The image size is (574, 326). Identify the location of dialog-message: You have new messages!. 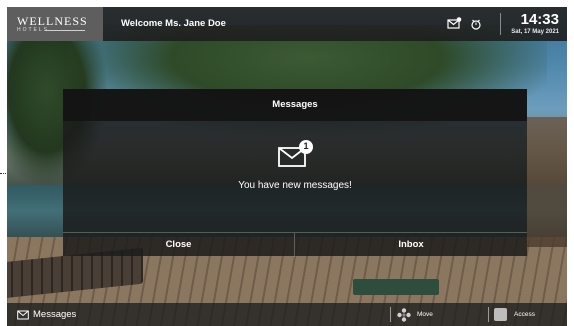
(295, 185).